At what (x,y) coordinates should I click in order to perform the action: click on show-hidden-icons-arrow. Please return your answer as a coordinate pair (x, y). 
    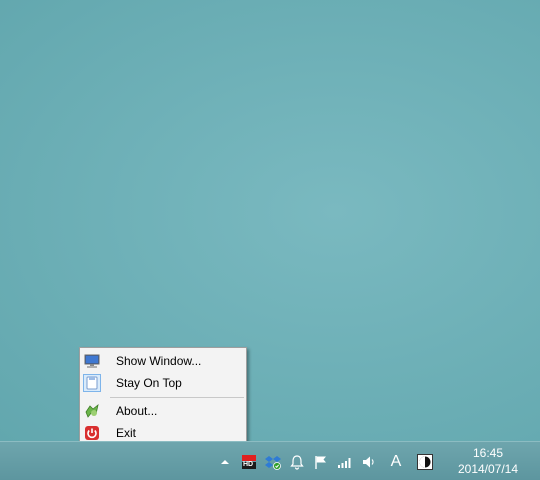
    Looking at the image, I should click on (225, 462).